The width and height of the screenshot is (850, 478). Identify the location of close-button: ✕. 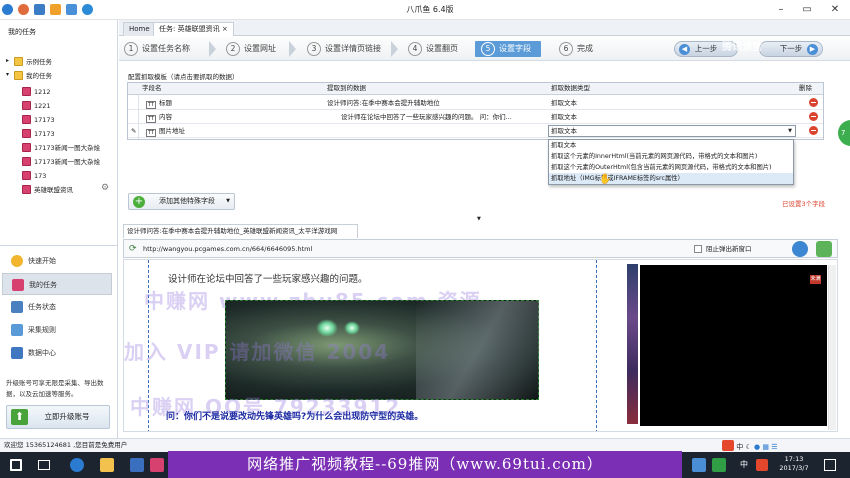
(835, 10).